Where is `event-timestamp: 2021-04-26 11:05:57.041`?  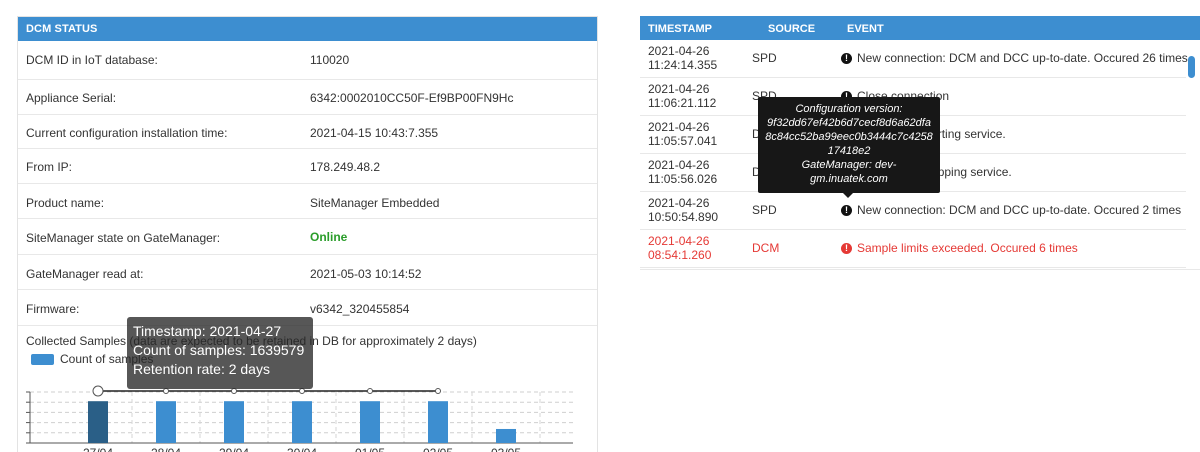 event-timestamp: 2021-04-26 11:05:57.041 is located at coordinates (698, 134).